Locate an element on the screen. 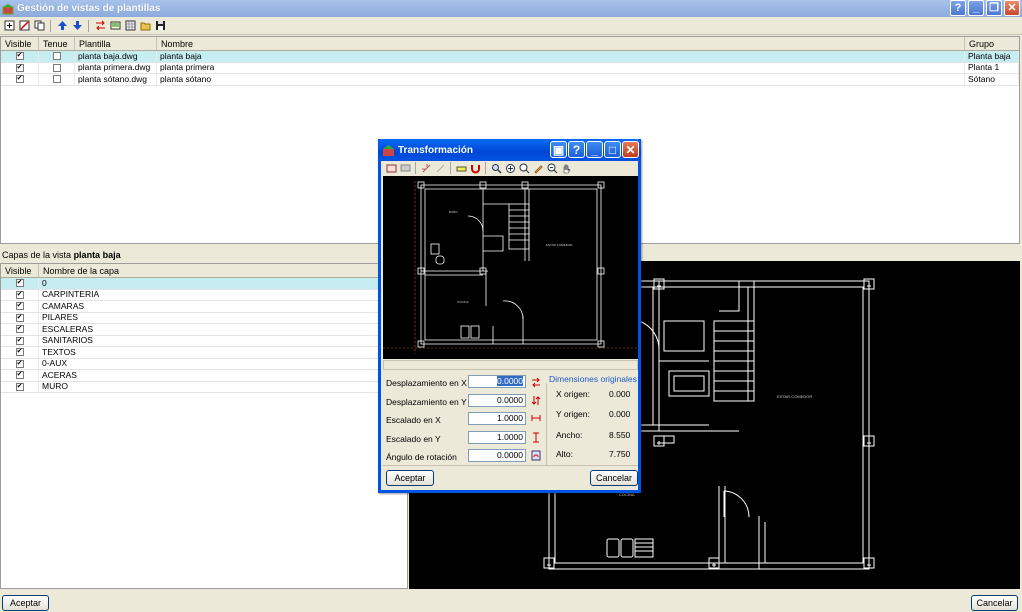 The image size is (1022, 612). list-item: ✔ MURO is located at coordinates (204, 387).